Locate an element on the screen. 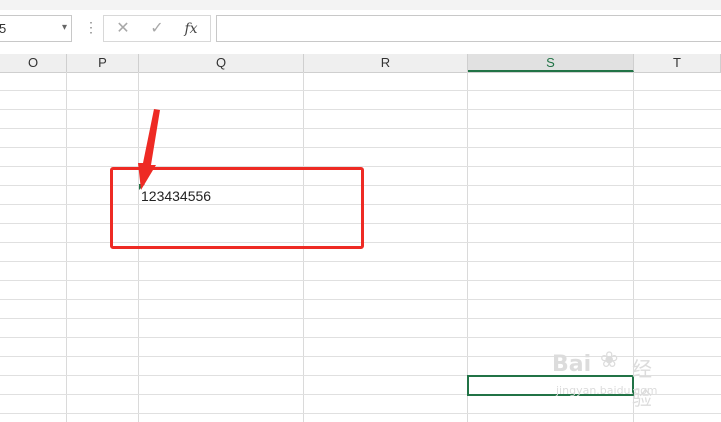 The height and width of the screenshot is (422, 721). watermark-url: jingyan.baidu.com is located at coordinates (607, 390).